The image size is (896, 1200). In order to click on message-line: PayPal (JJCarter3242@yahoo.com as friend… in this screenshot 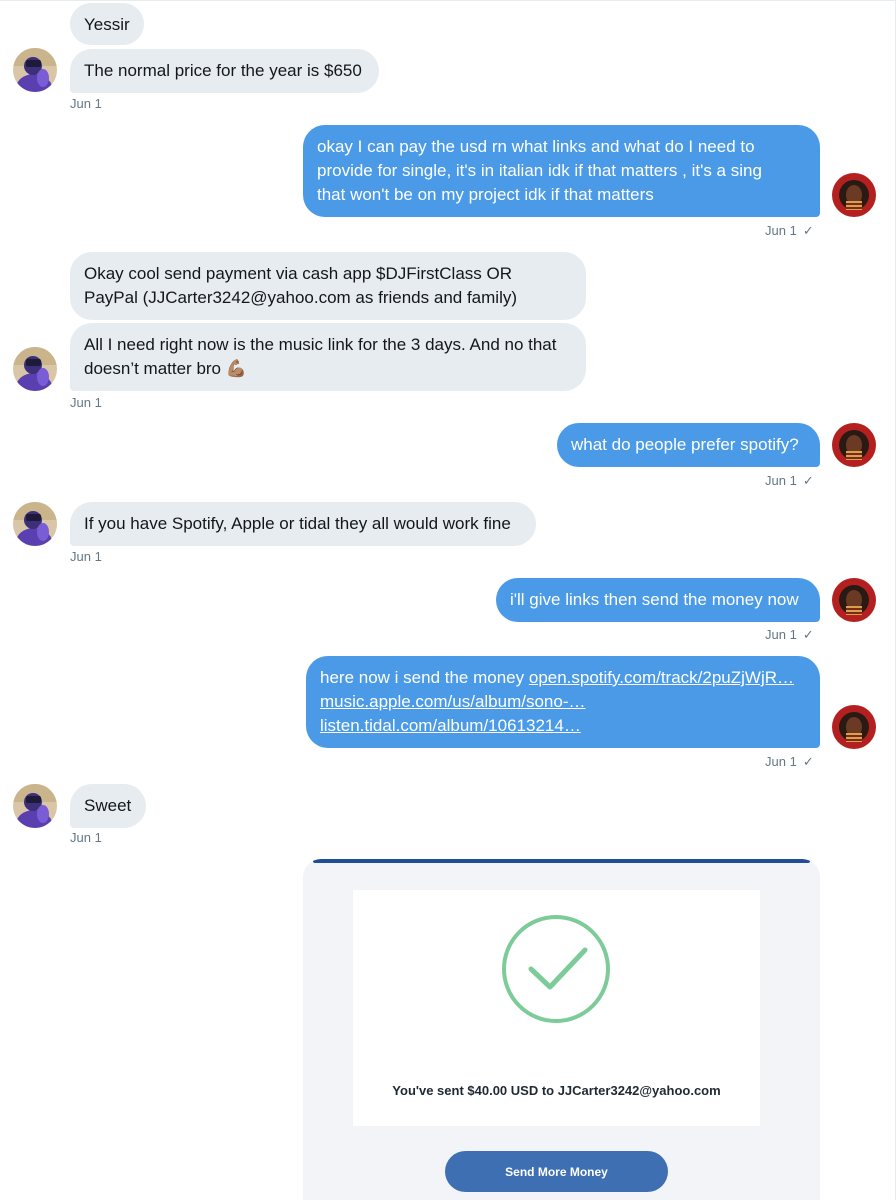, I will do `click(301, 297)`.